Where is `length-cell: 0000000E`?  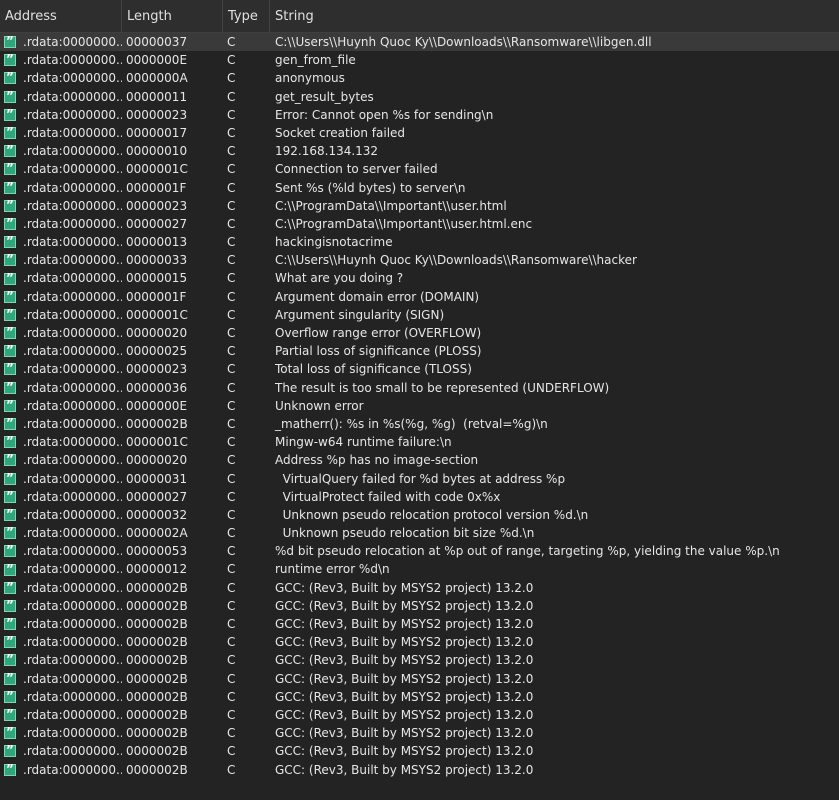 length-cell: 0000000E is located at coordinates (172, 406).